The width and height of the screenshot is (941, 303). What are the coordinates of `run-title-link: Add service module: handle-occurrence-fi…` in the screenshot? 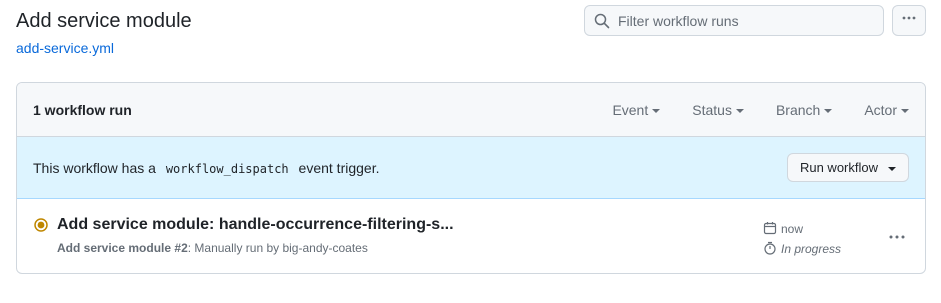 It's located at (255, 225).